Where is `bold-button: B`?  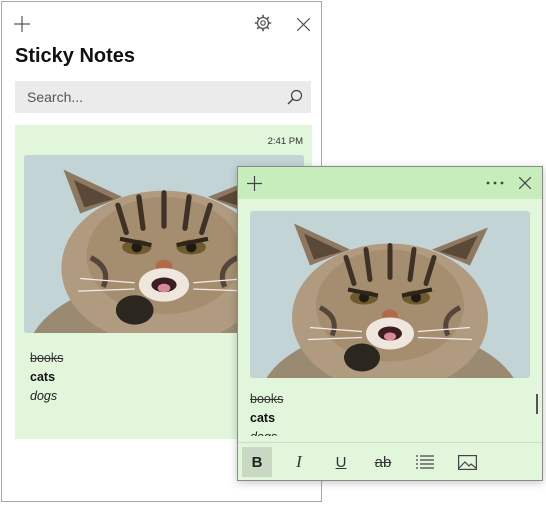
bold-button: B is located at coordinates (257, 462).